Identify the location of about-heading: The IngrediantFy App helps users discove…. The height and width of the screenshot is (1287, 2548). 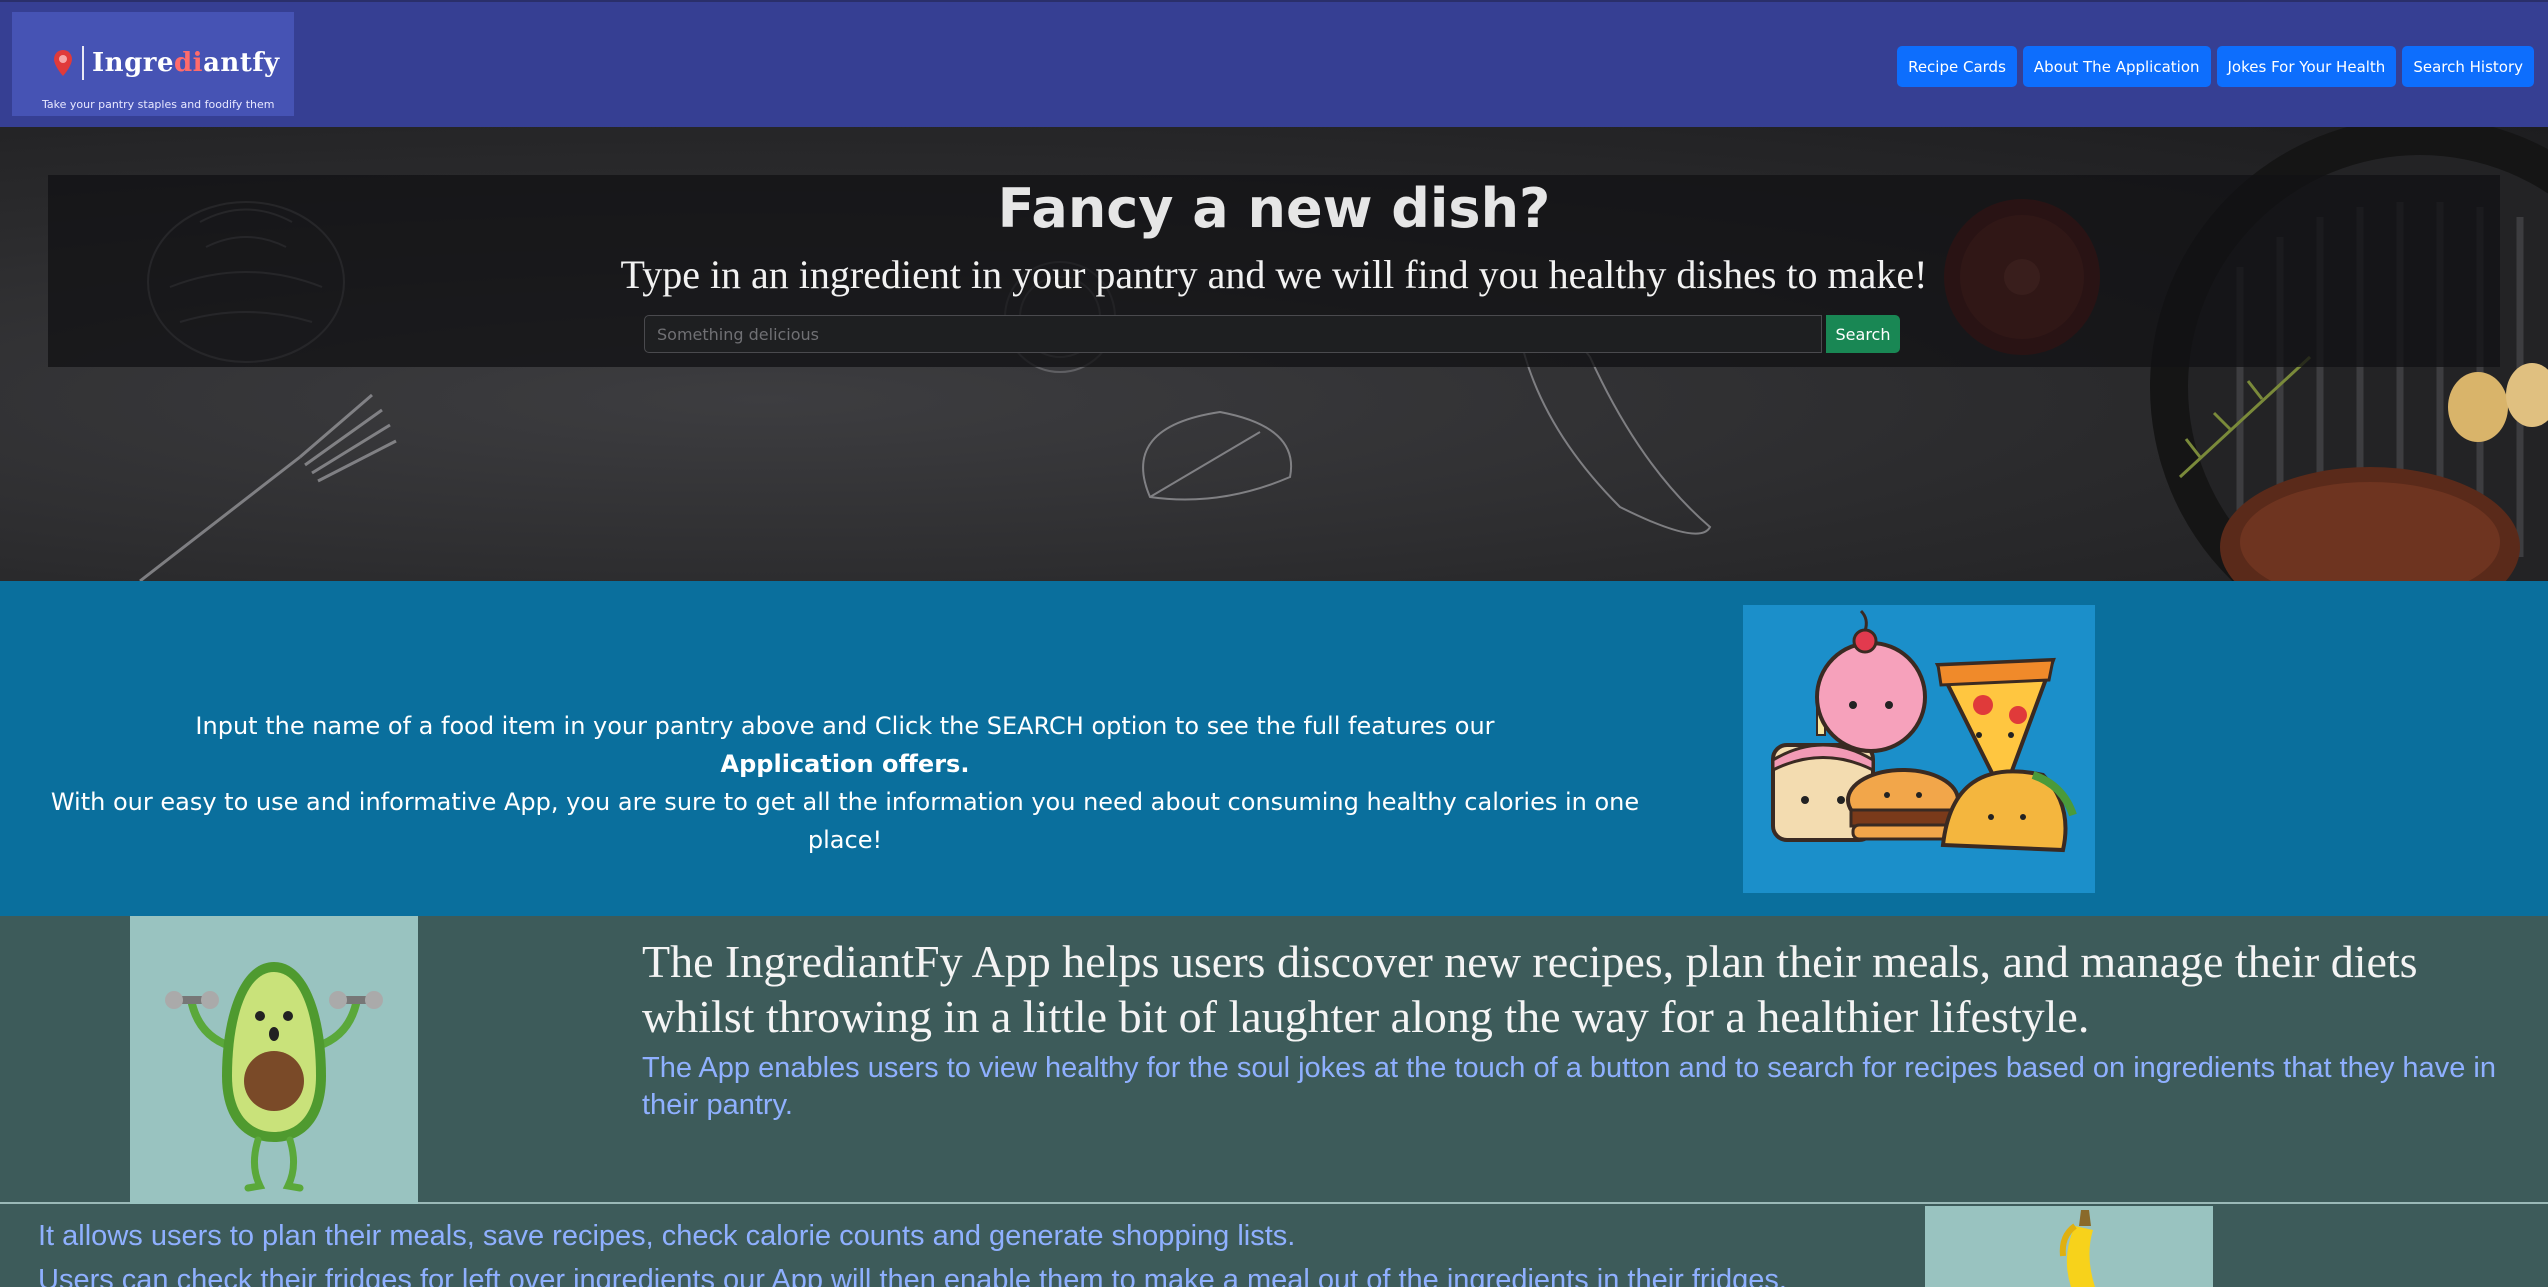
(1530, 989).